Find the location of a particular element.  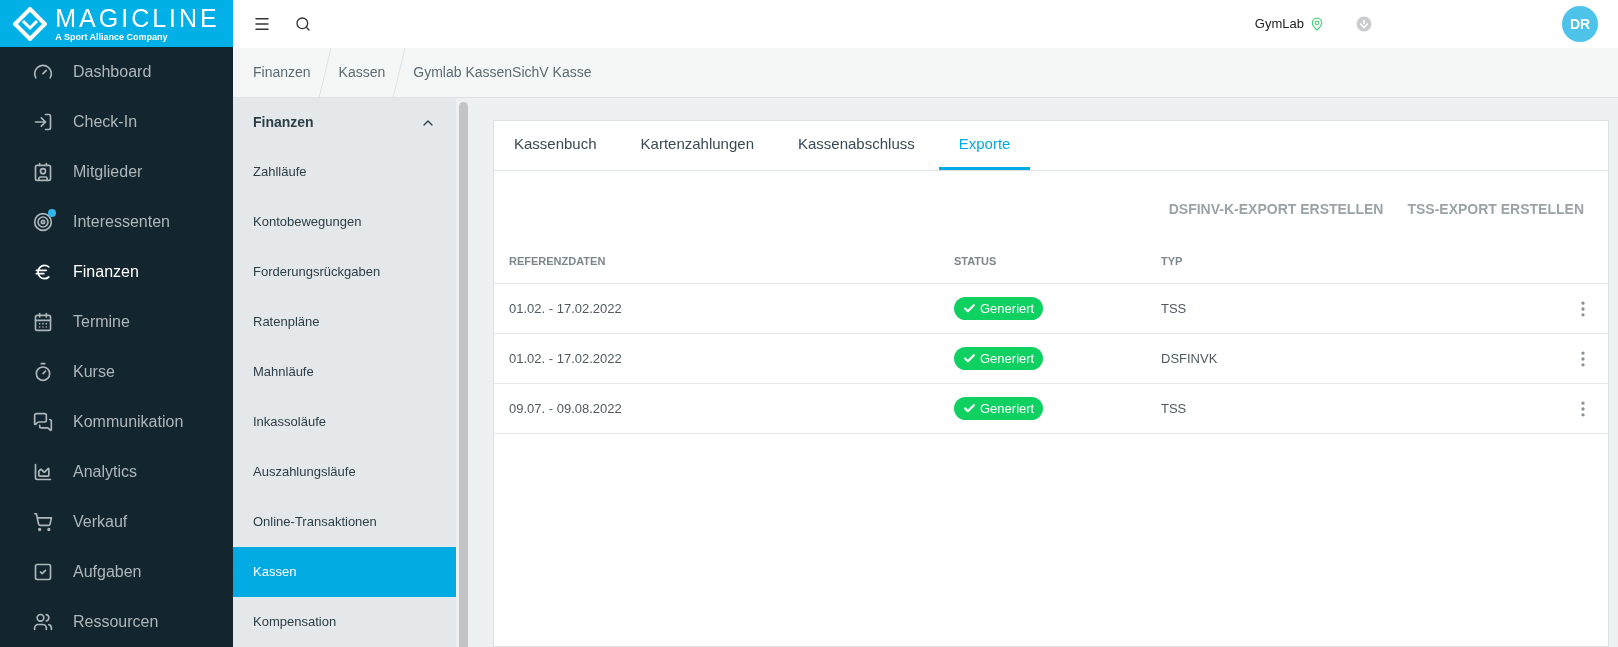

type-cell-text: DSFINVK is located at coordinates (1190, 358).